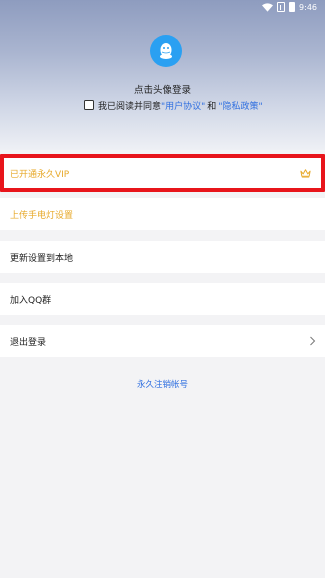  What do you see at coordinates (313, 341) in the screenshot?
I see `chevron-right-icon` at bounding box center [313, 341].